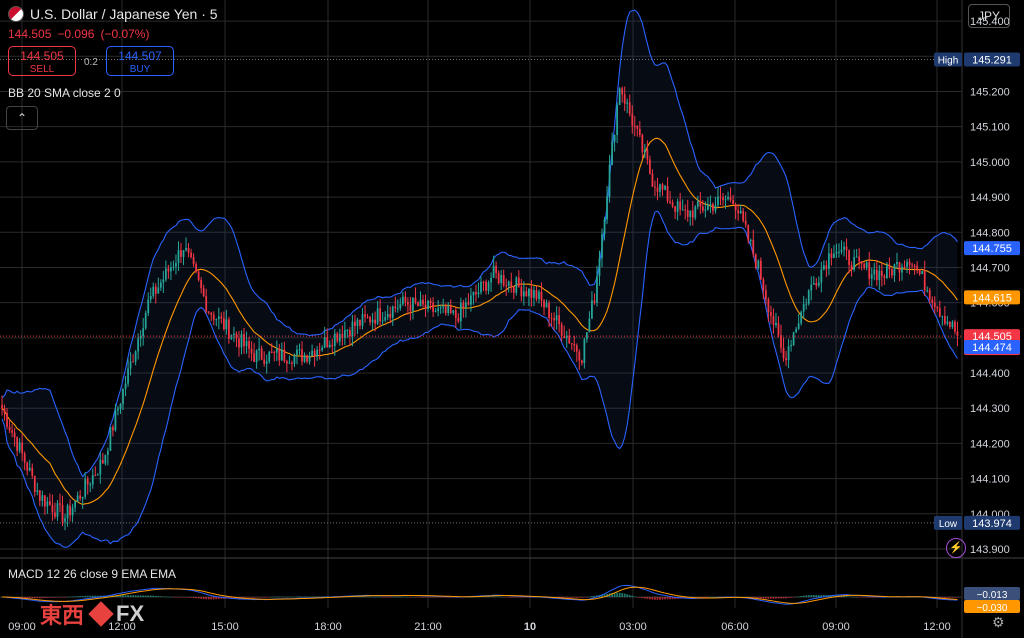  I want to click on y-tick-label: 144.400, so click(990, 374).